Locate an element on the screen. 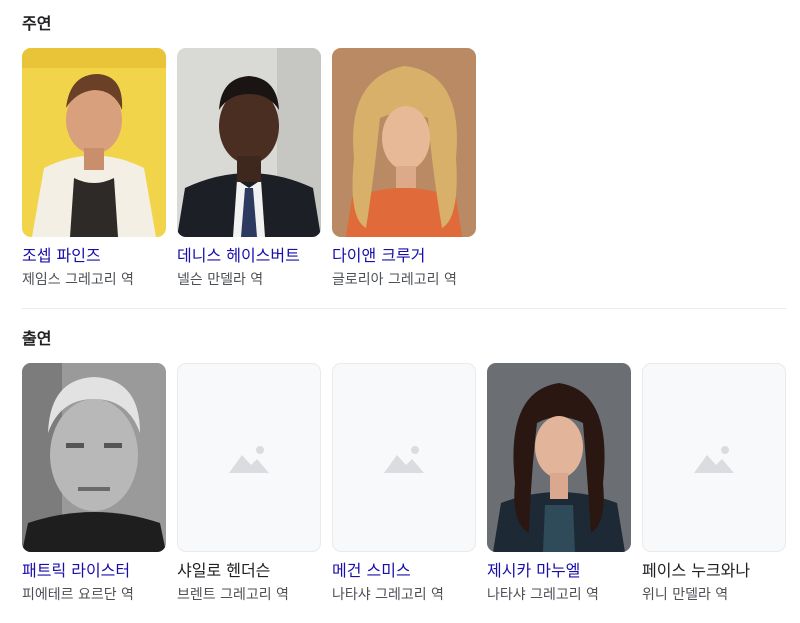 The width and height of the screenshot is (800, 623). section-divider is located at coordinates (404, 308).